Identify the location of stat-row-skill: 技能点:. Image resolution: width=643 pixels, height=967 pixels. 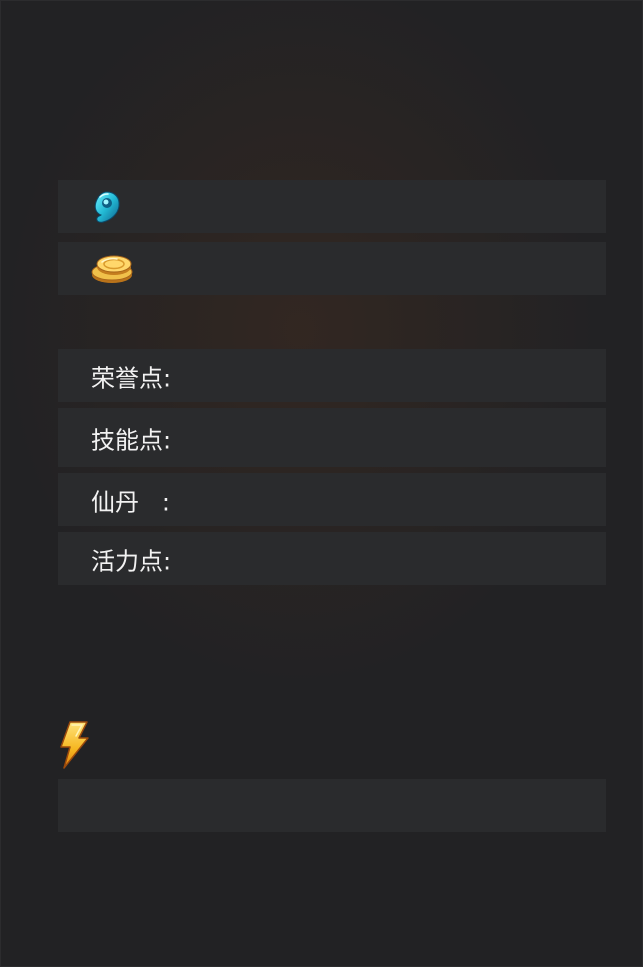
(332, 437).